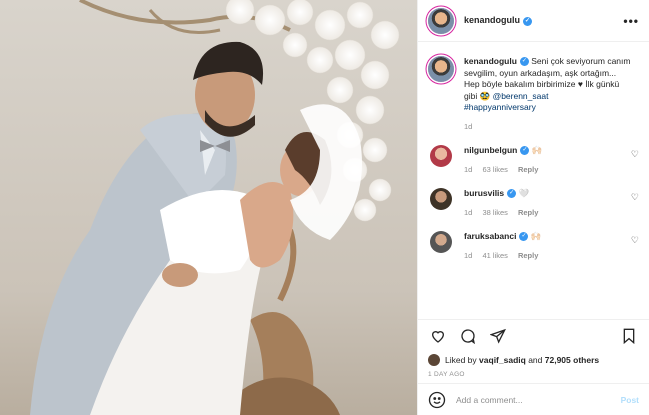 The image size is (649, 415). What do you see at coordinates (538, 399) in the screenshot?
I see `comment-input` at bounding box center [538, 399].